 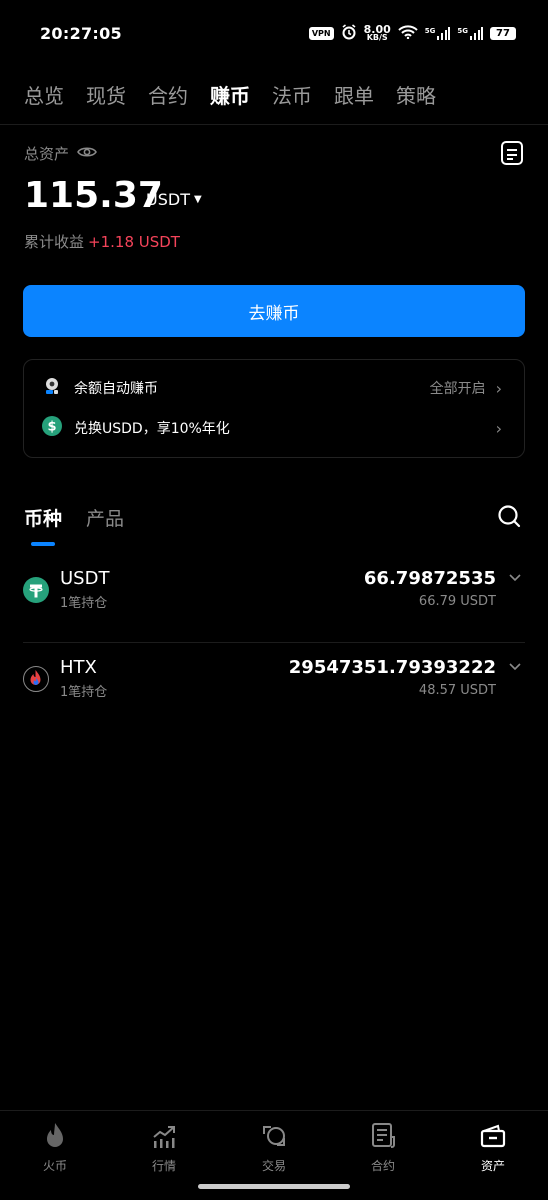 I want to click on flame-icon, so click(x=55, y=1136).